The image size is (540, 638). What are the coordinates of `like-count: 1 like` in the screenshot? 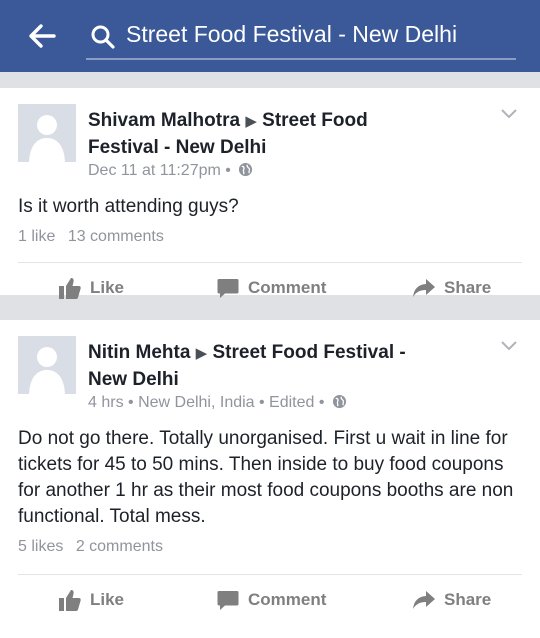 It's located at (36, 236).